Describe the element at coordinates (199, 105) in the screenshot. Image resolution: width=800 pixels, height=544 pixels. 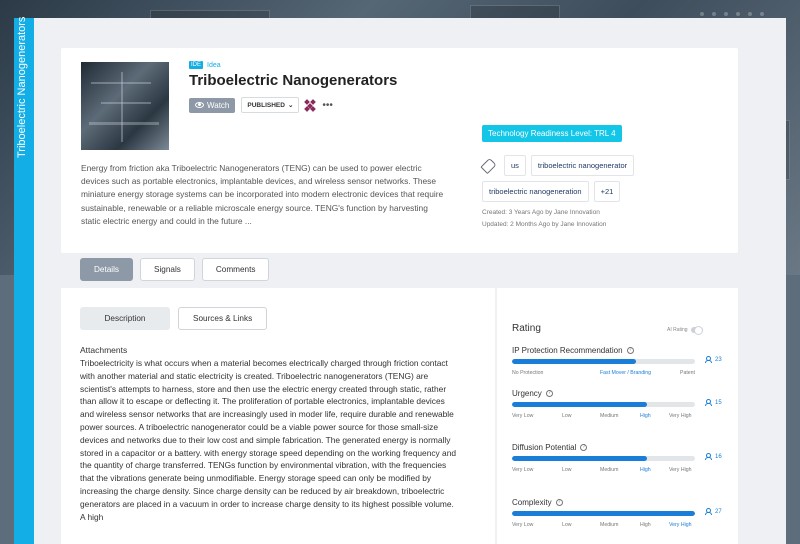
I see `eye-icon` at that location.